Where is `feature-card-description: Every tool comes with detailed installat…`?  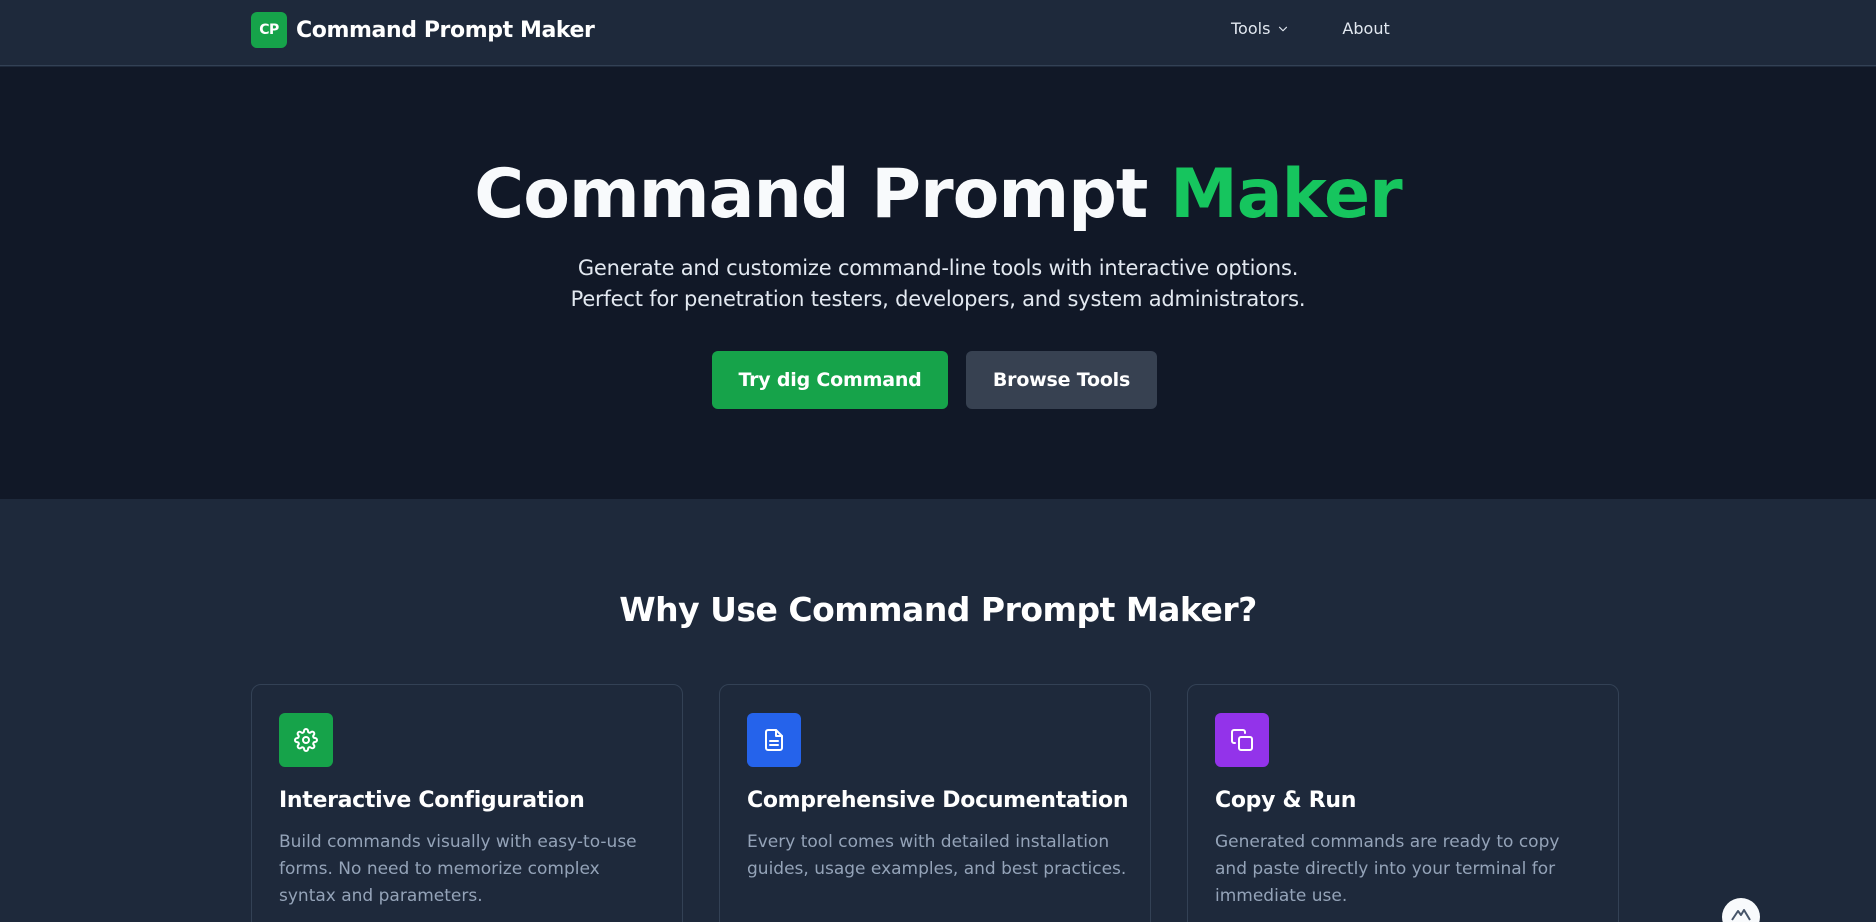 feature-card-description: Every tool comes with detailed installat… is located at coordinates (937, 855).